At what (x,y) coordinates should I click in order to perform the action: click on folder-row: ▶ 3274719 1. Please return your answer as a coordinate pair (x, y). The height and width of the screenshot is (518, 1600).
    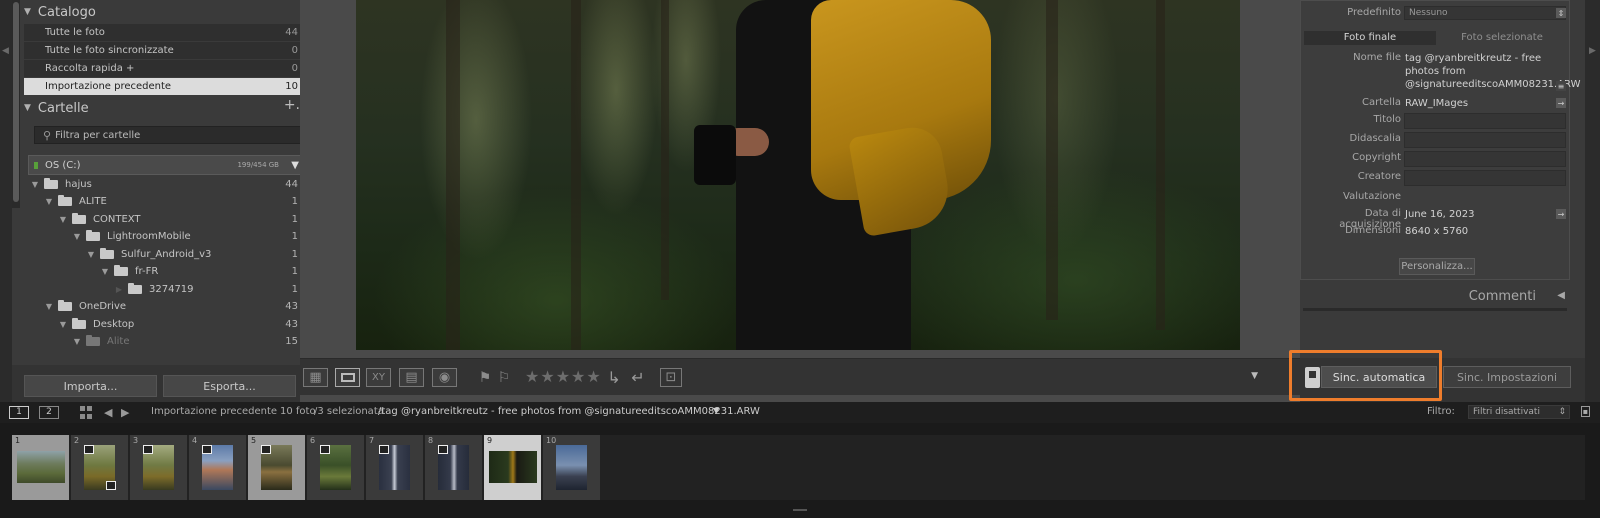
    Looking at the image, I should click on (167, 289).